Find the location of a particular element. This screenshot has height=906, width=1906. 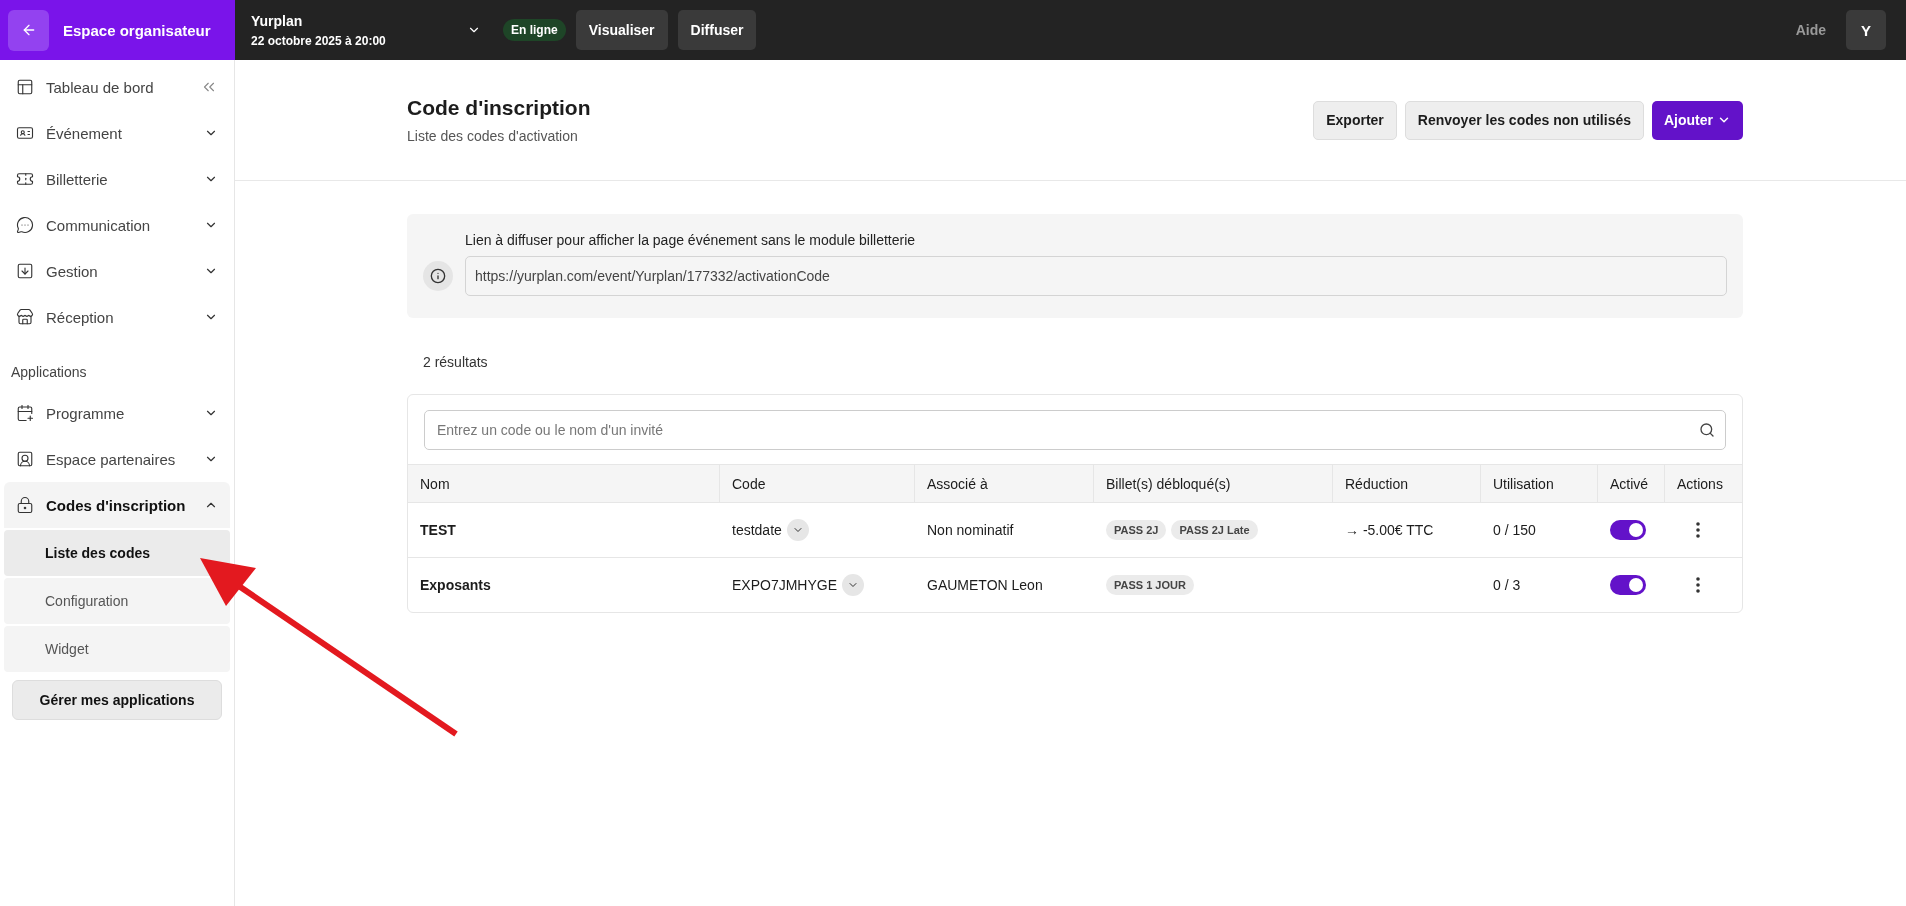

column-header: Code is located at coordinates (817, 483).